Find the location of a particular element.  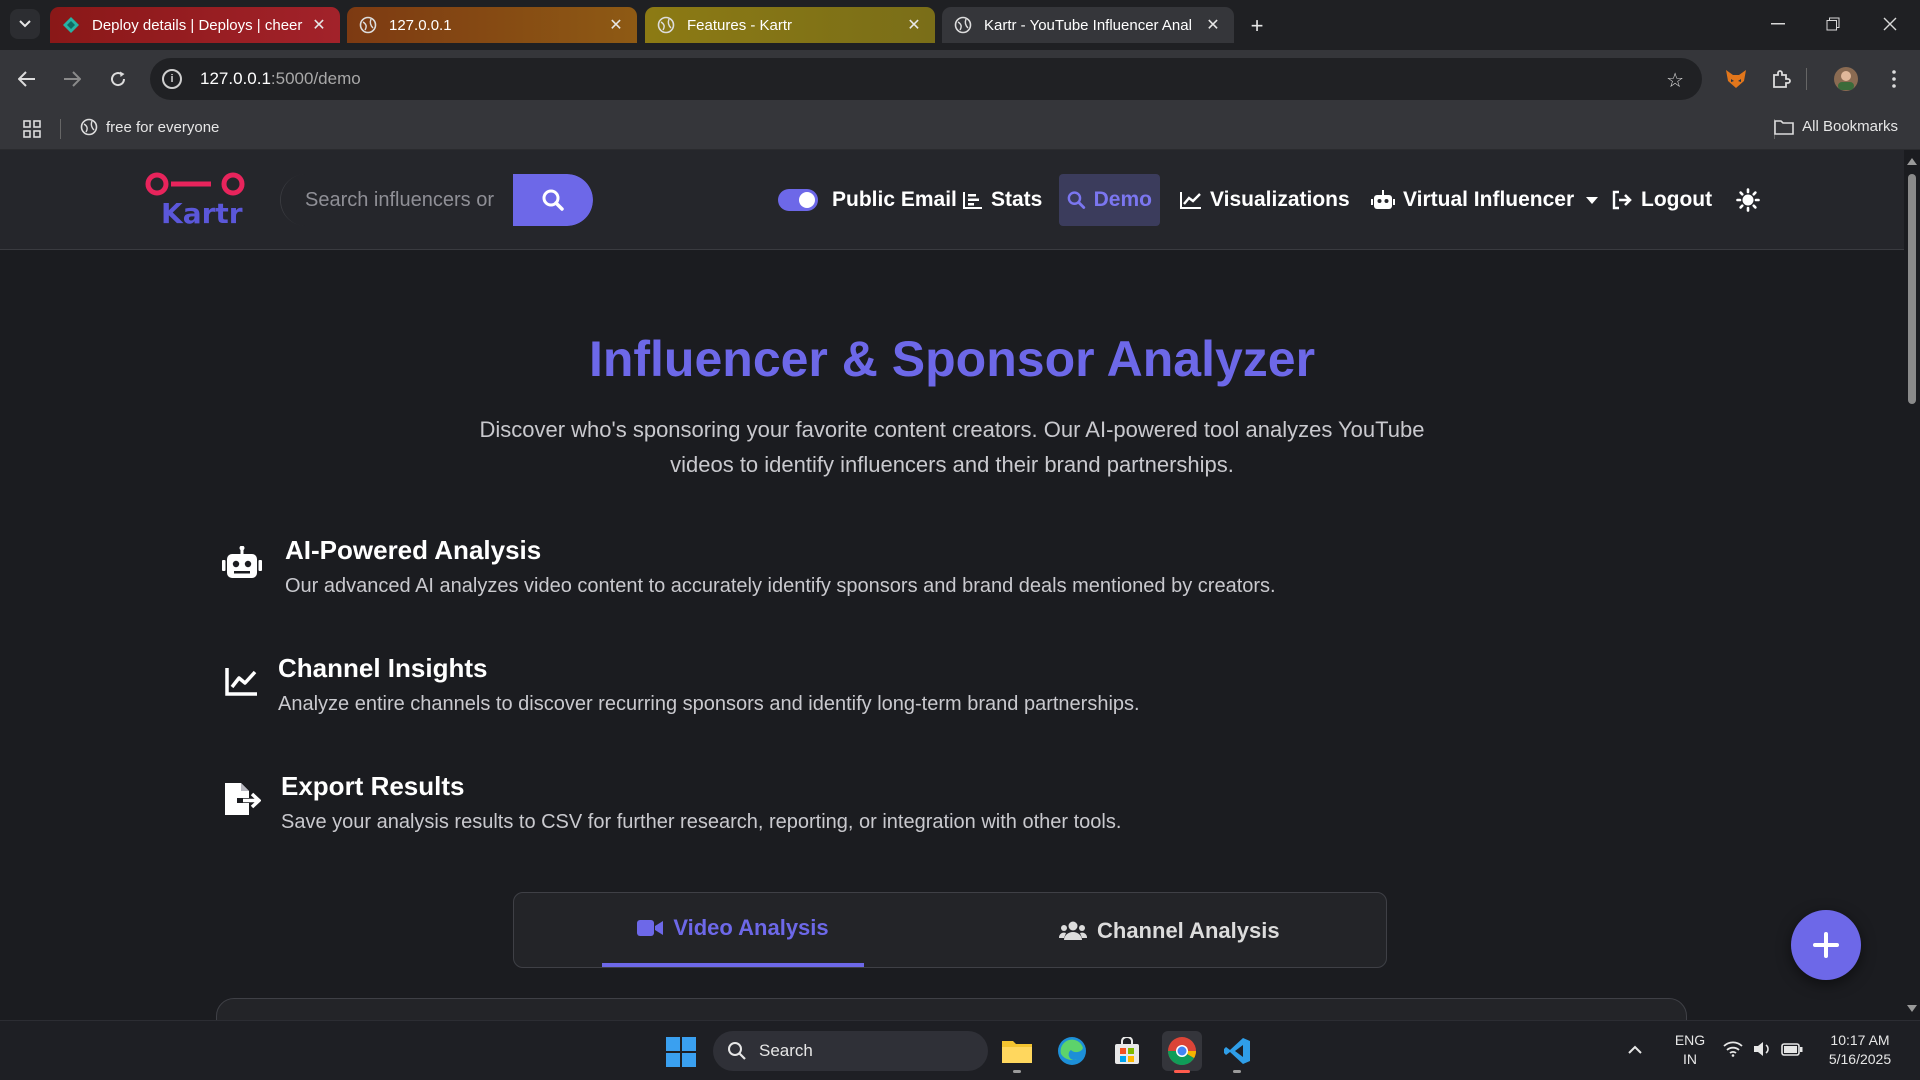

reload-icon is located at coordinates (118, 79).